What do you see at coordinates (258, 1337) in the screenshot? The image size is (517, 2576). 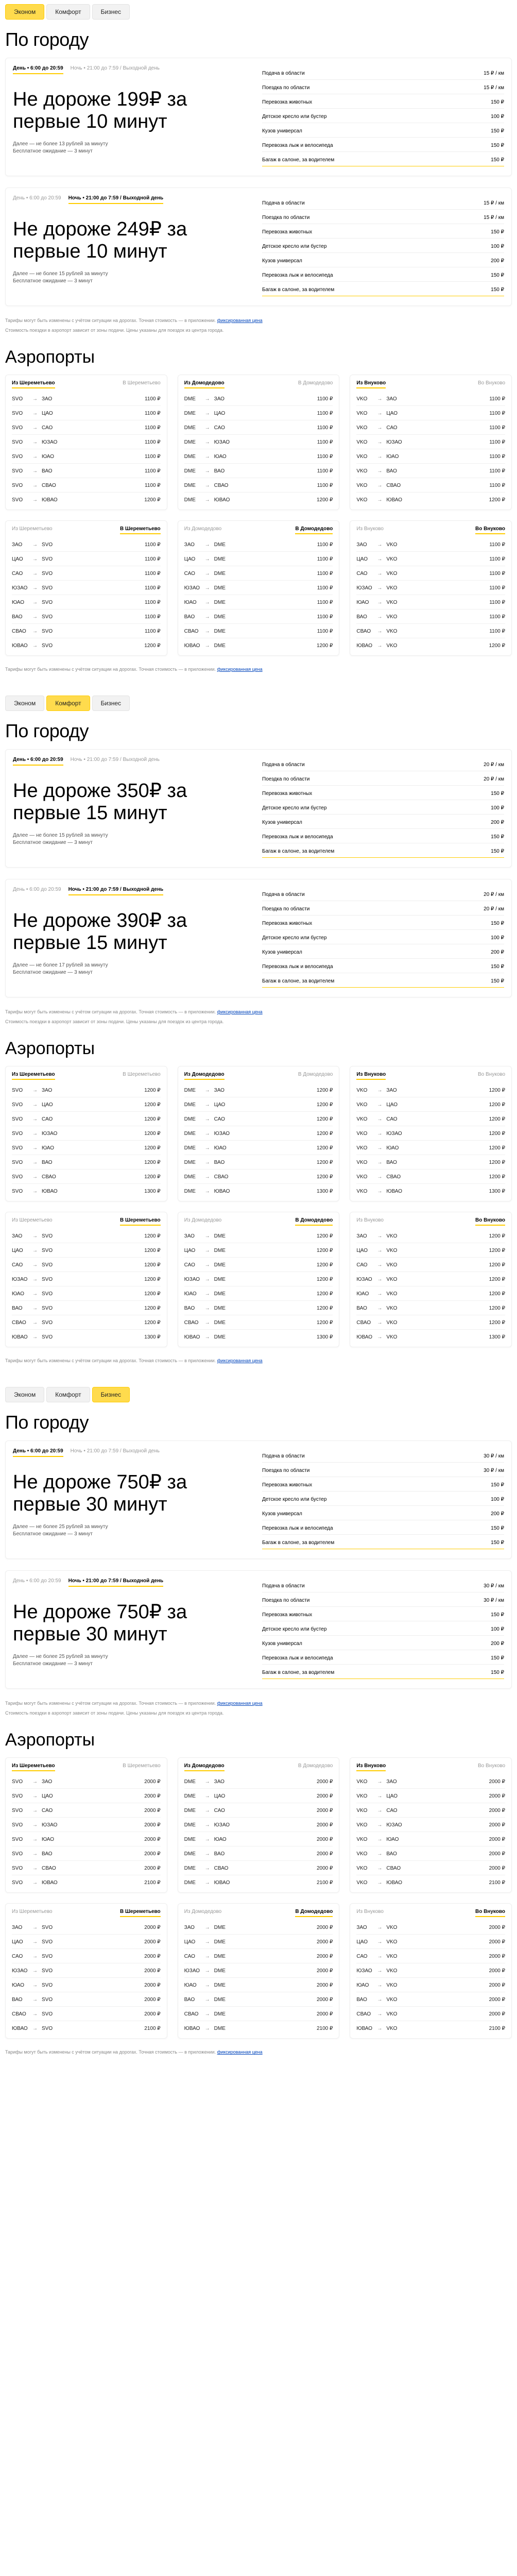 I see `table-row: ЮВАО → DME 1300 ₽` at bounding box center [258, 1337].